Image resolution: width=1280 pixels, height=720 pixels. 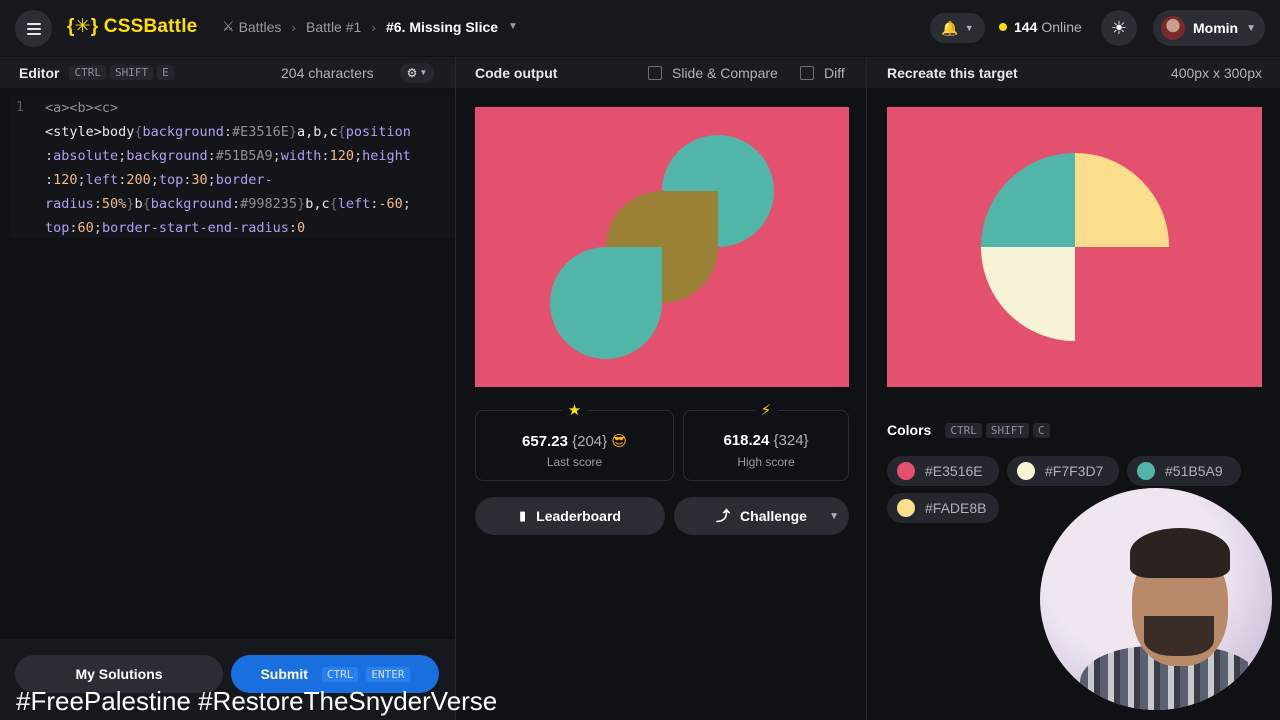 I want to click on color-swatch: #51B5A9, so click(x=1184, y=471).